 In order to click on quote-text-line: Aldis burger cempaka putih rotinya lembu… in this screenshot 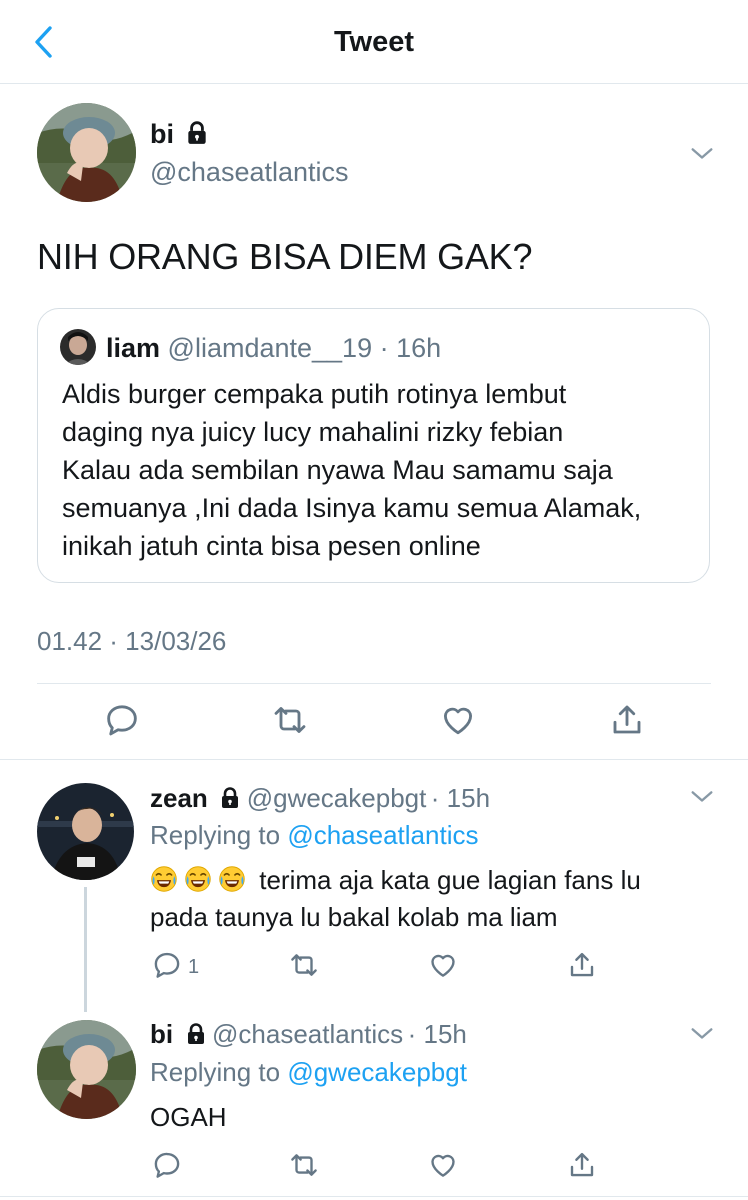, I will do `click(314, 394)`.